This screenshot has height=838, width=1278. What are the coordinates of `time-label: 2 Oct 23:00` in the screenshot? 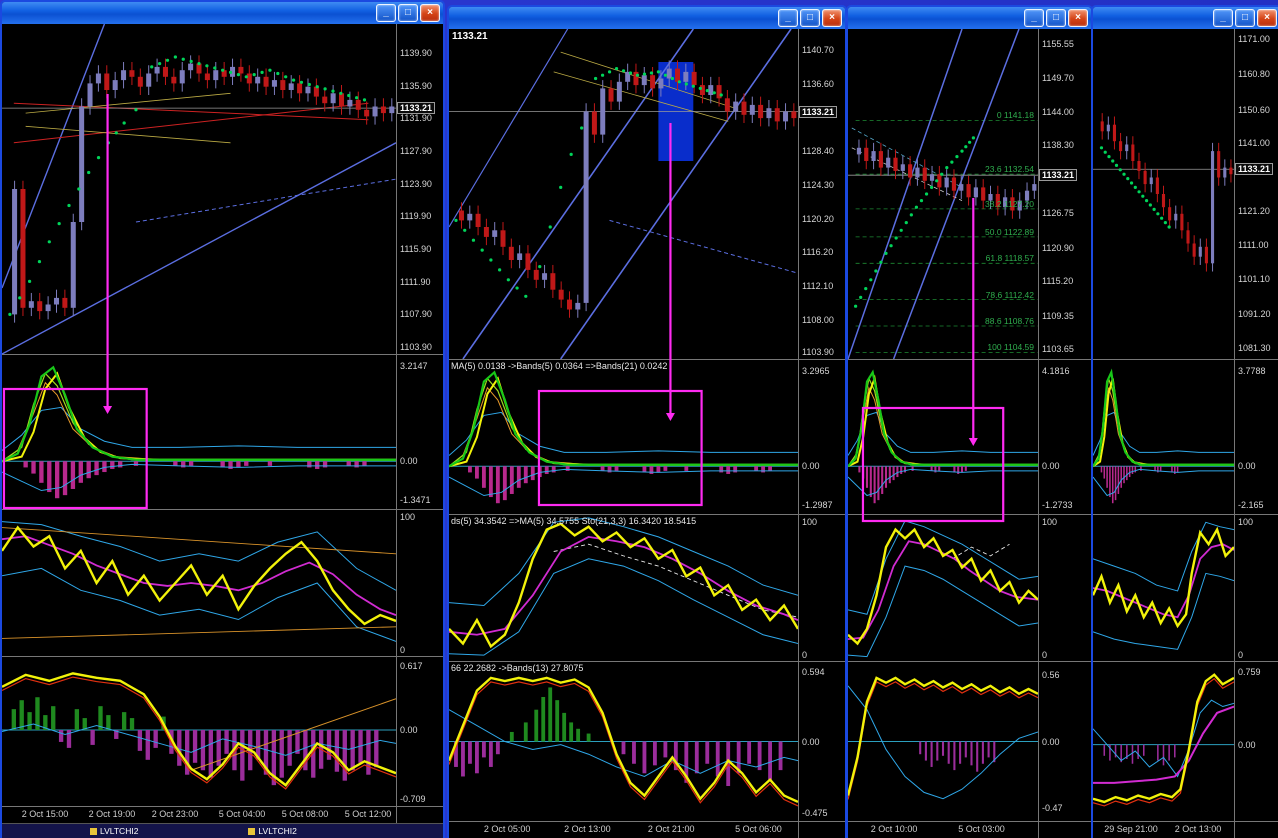 It's located at (175, 814).